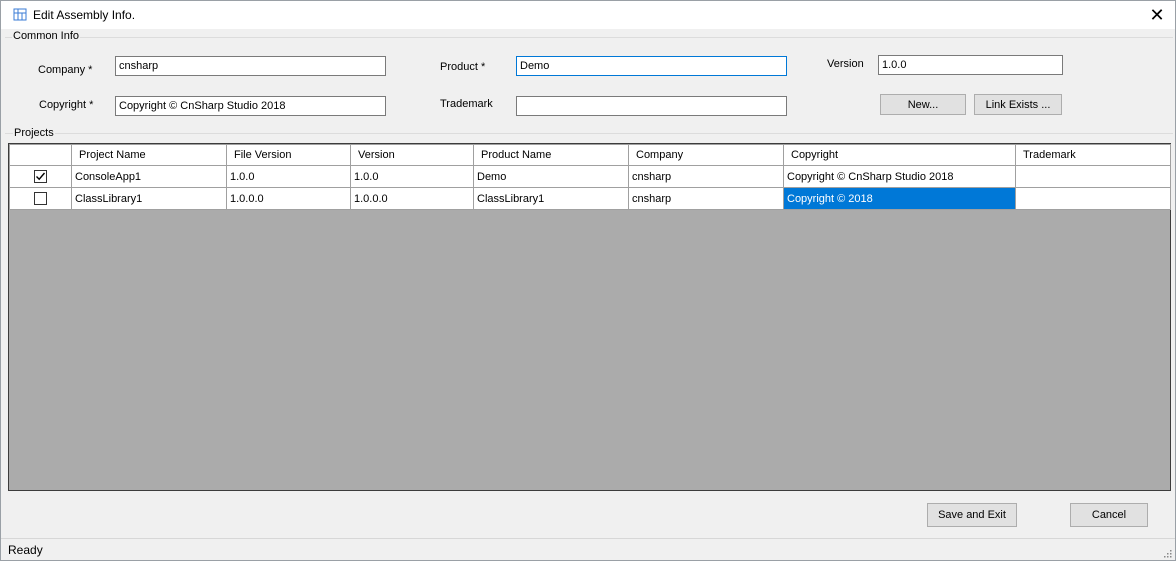 The width and height of the screenshot is (1176, 561). I want to click on projects-divider, so click(589, 133).